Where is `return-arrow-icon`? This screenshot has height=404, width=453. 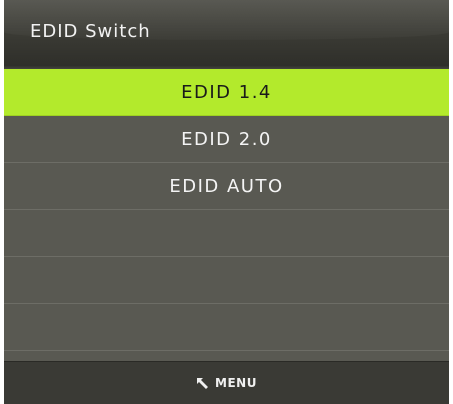 return-arrow-icon is located at coordinates (203, 383).